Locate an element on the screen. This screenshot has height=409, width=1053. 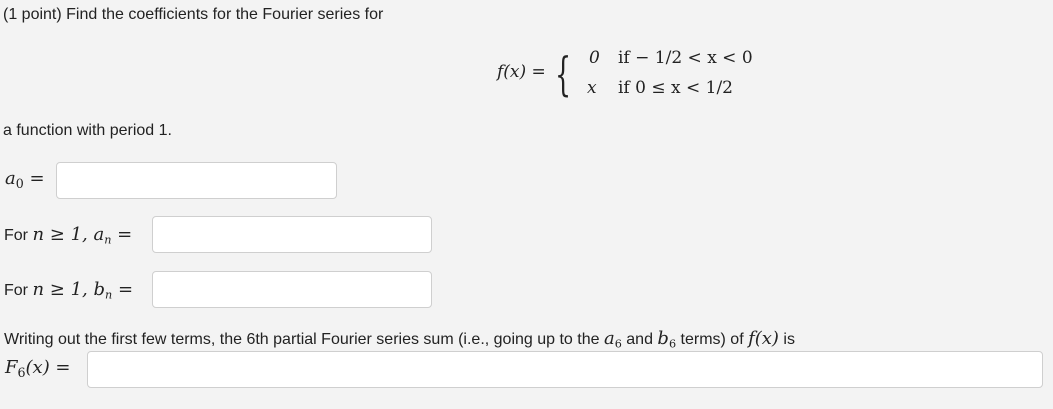
bn-coef: b is located at coordinates (99, 289).